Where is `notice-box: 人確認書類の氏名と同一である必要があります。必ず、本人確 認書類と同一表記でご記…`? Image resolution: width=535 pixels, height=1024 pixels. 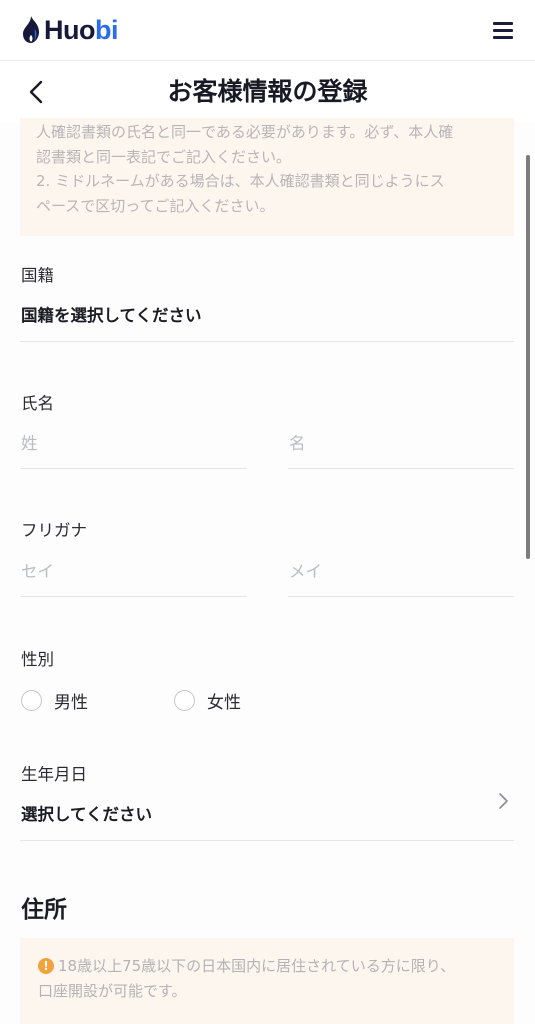
notice-box: 人確認書類の氏名と同一である必要があります。必ず、本人確 認書類と同一表記でご記… is located at coordinates (267, 177).